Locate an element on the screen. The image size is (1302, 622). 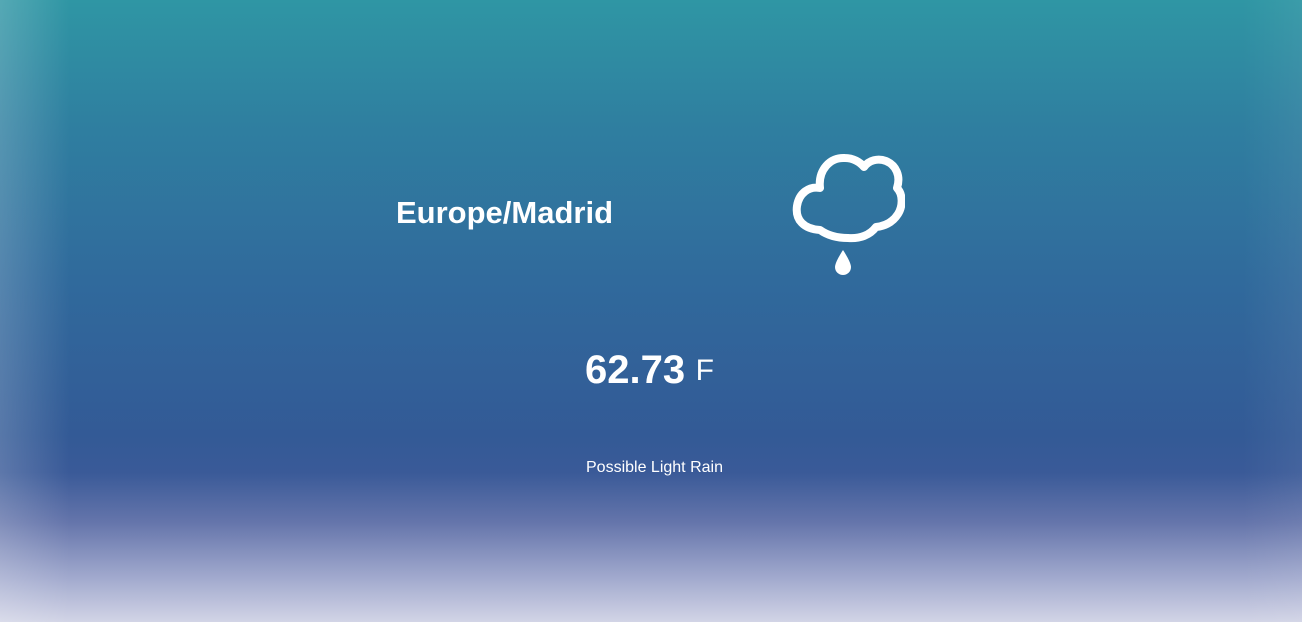
location-timezone: Europe/Madrid is located at coordinates (505, 212).